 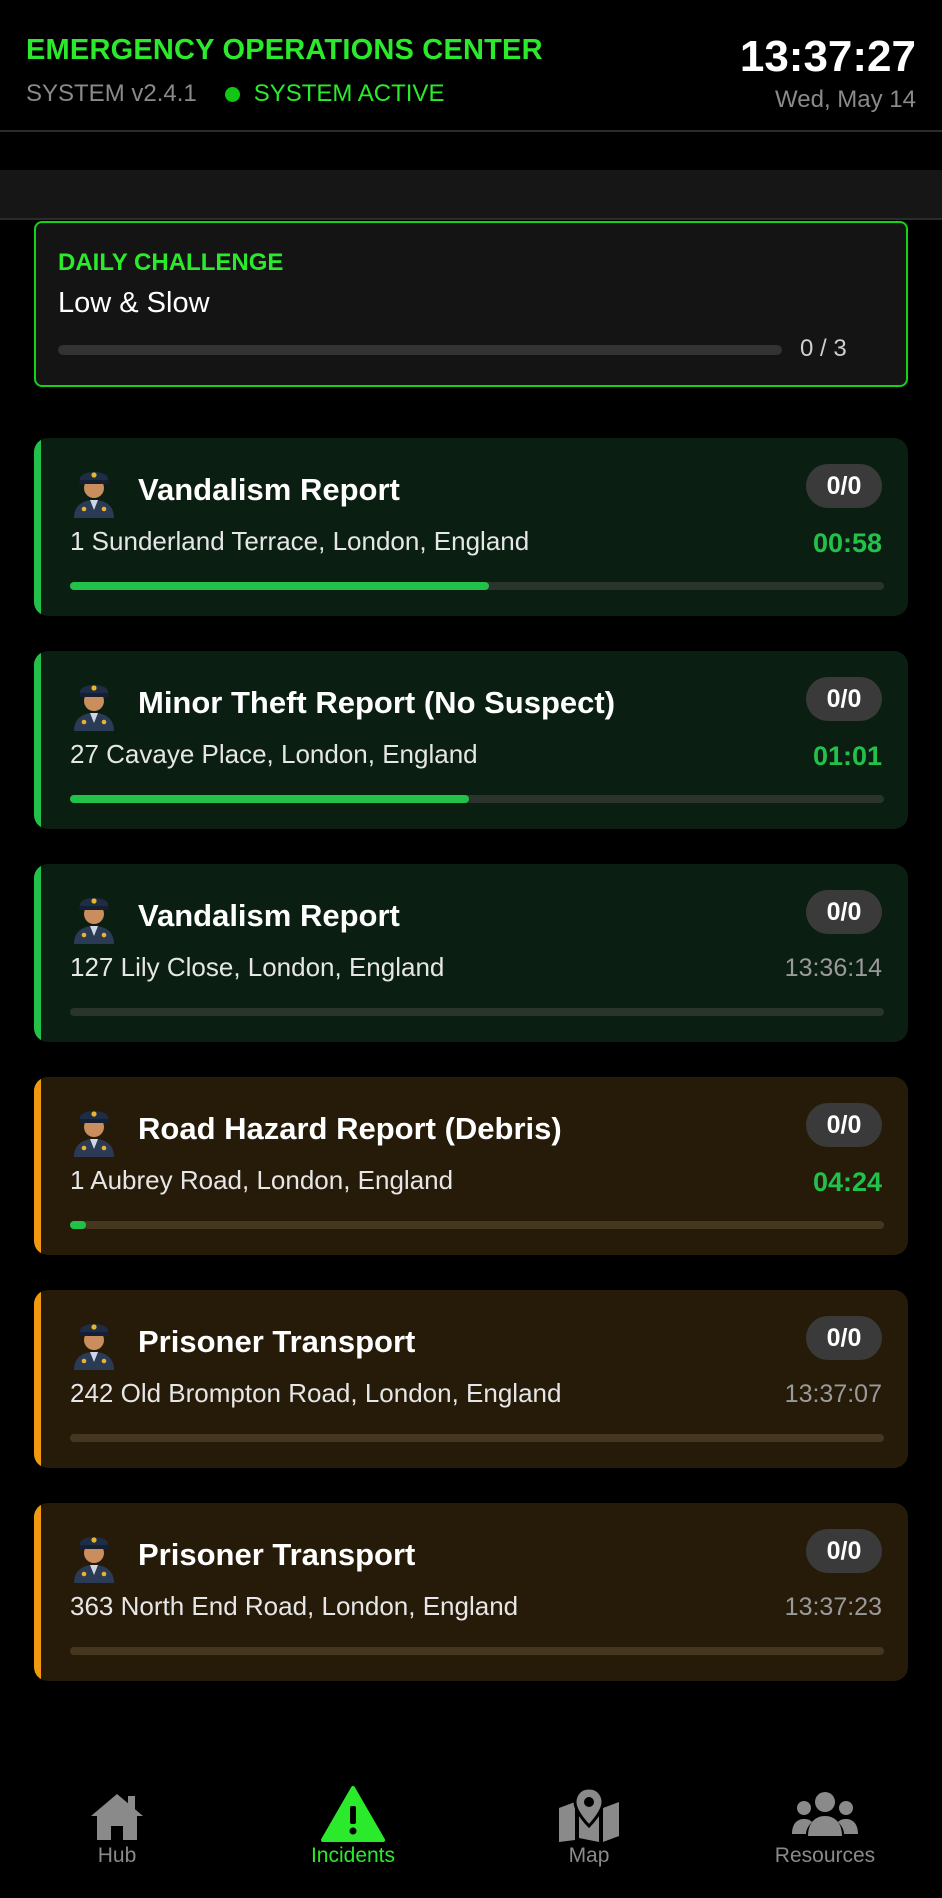 I want to click on users-icon, so click(x=825, y=1814).